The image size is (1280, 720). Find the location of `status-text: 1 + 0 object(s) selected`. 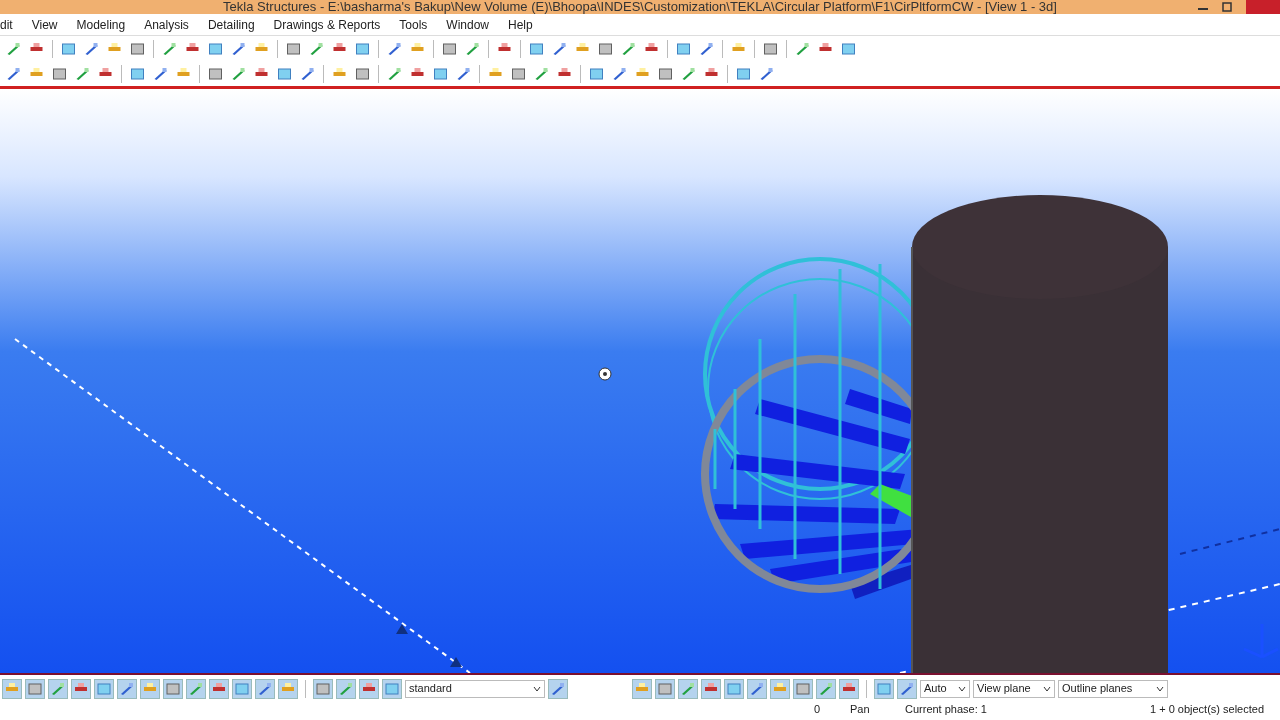

status-text: 1 + 0 object(s) selected is located at coordinates (1207, 709).